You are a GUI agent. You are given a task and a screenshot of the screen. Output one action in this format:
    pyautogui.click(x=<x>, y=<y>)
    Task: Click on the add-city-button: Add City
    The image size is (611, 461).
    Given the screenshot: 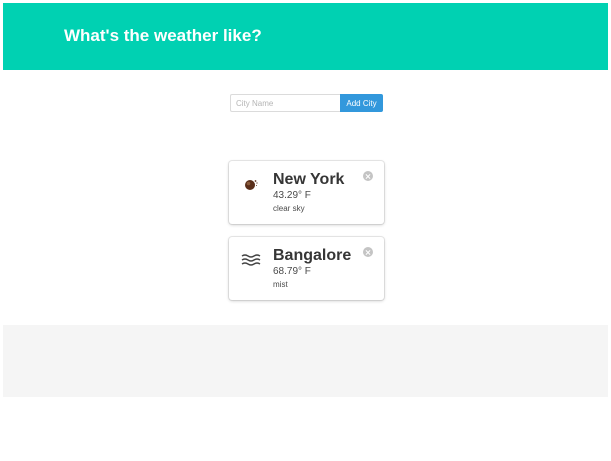 What is the action you would take?
    pyautogui.click(x=361, y=103)
    